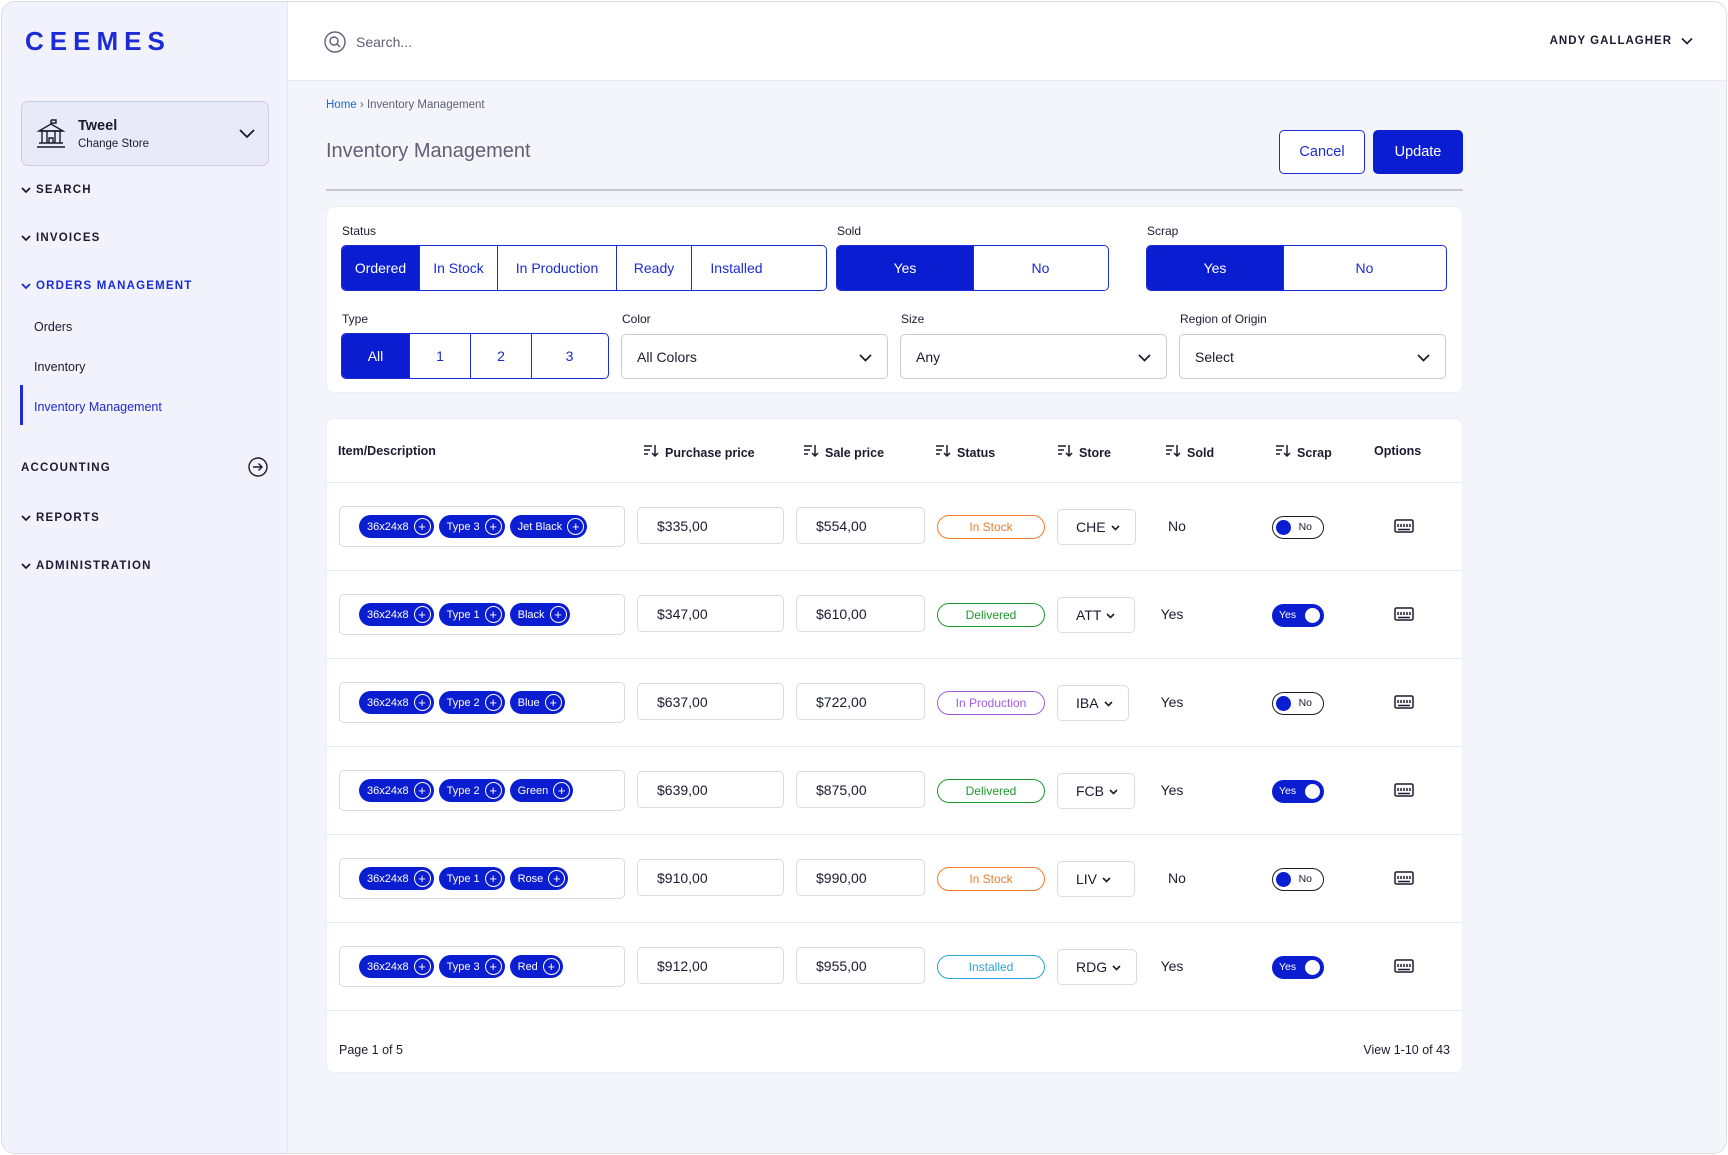  What do you see at coordinates (381, 268) in the screenshot?
I see `status-option: Ordered` at bounding box center [381, 268].